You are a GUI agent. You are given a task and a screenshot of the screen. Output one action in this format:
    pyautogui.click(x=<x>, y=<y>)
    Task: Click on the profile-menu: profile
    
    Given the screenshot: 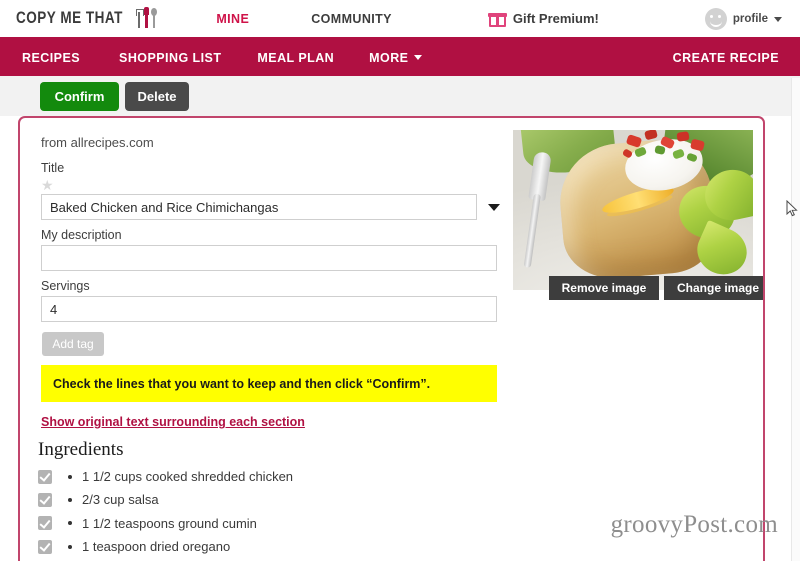 What is the action you would take?
    pyautogui.click(x=743, y=19)
    